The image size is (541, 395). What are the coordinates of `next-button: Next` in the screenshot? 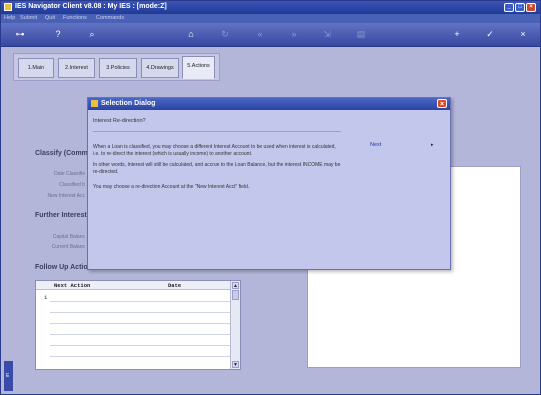 It's located at (375, 145).